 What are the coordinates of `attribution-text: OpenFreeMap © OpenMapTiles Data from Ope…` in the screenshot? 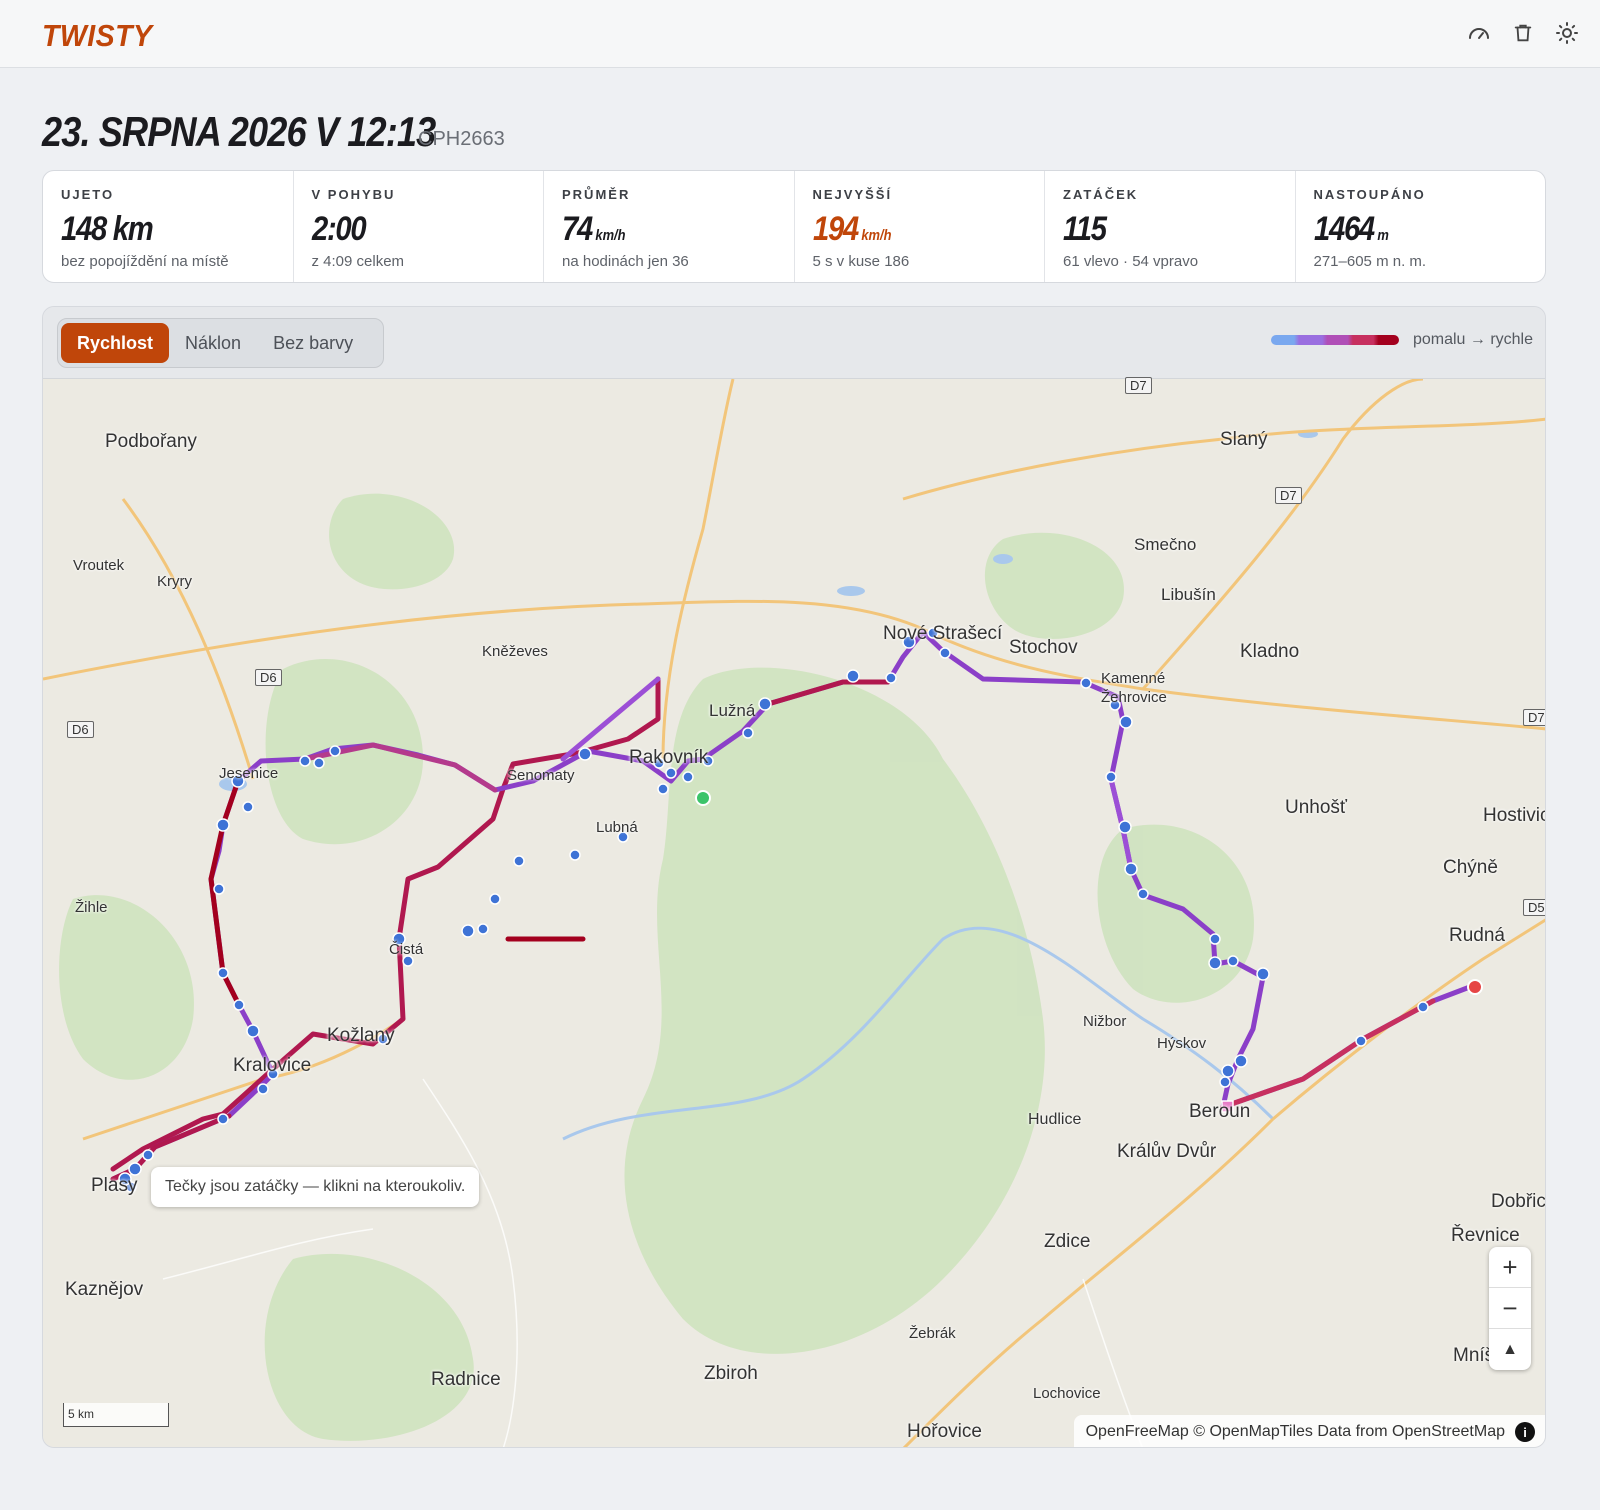 It's located at (1295, 1432).